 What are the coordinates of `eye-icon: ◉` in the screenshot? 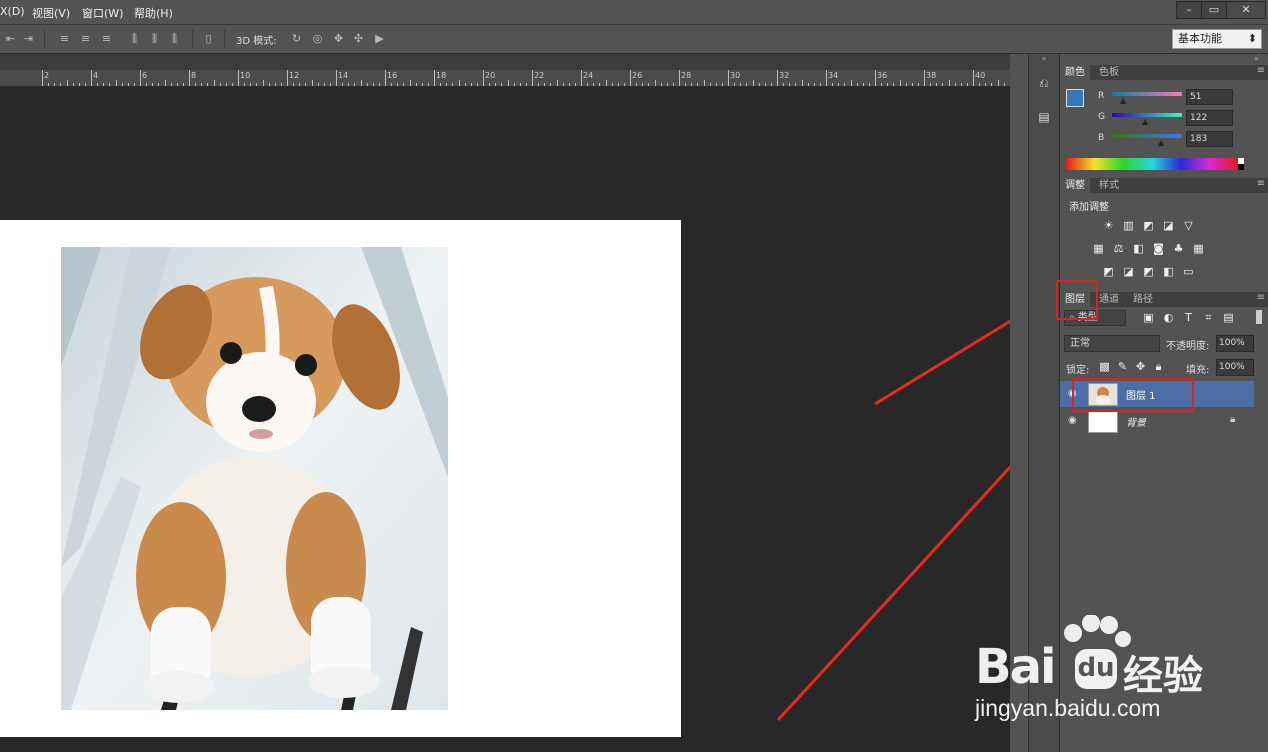 It's located at (1072, 420).